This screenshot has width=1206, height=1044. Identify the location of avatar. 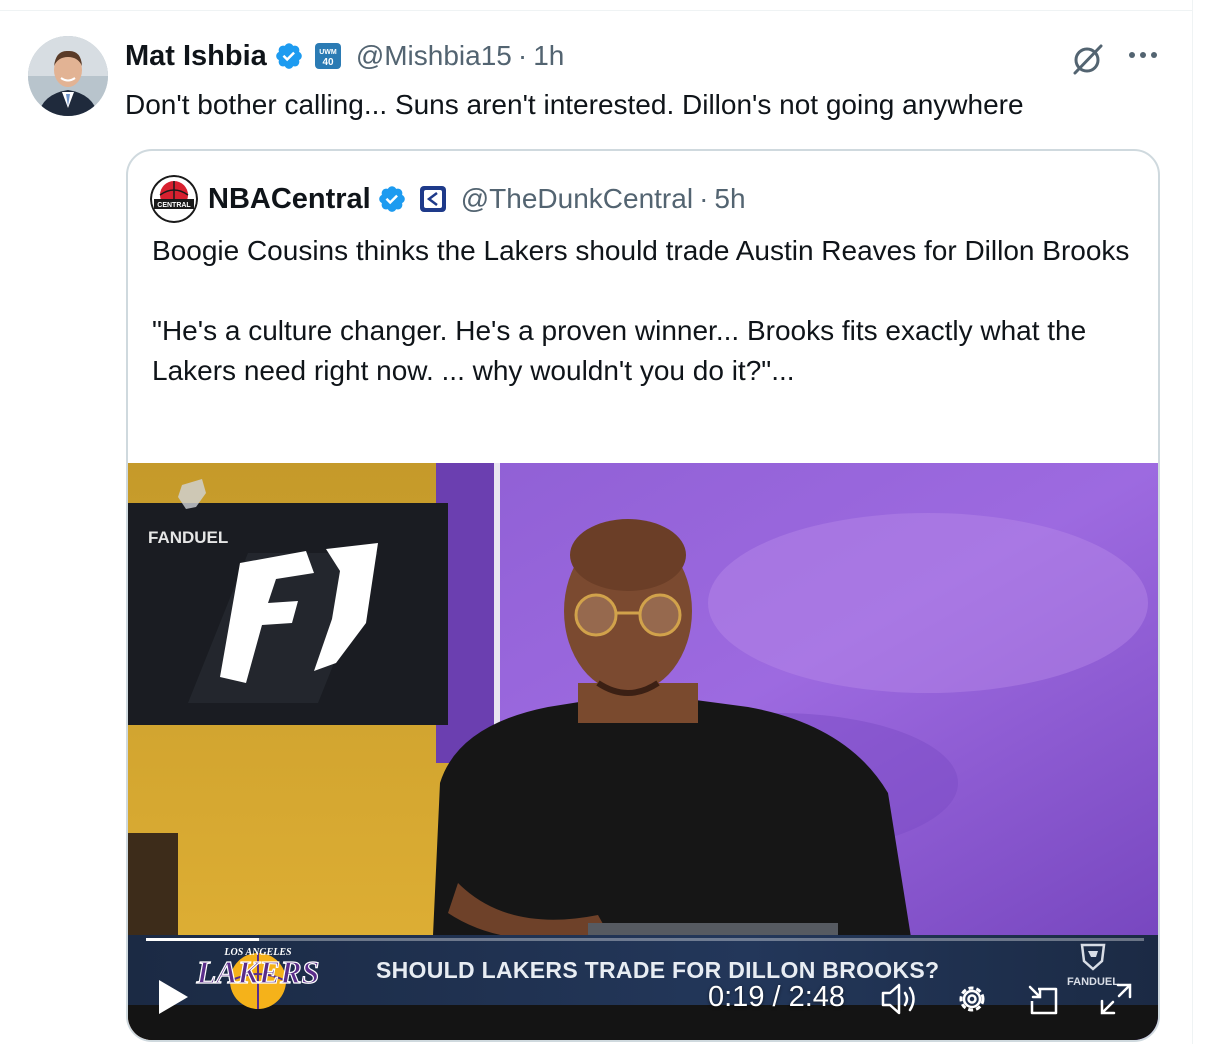
(68, 76).